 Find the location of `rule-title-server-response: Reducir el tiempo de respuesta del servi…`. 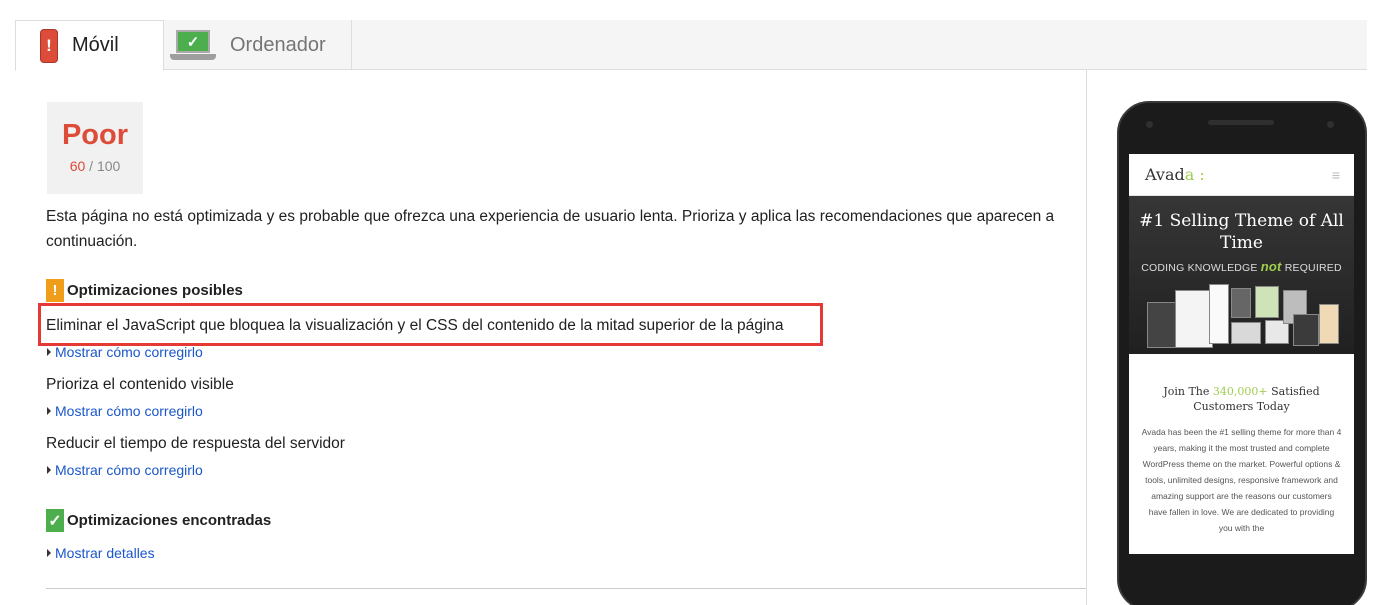

rule-title-server-response: Reducir el tiempo de respuesta del servi… is located at coordinates (195, 443).